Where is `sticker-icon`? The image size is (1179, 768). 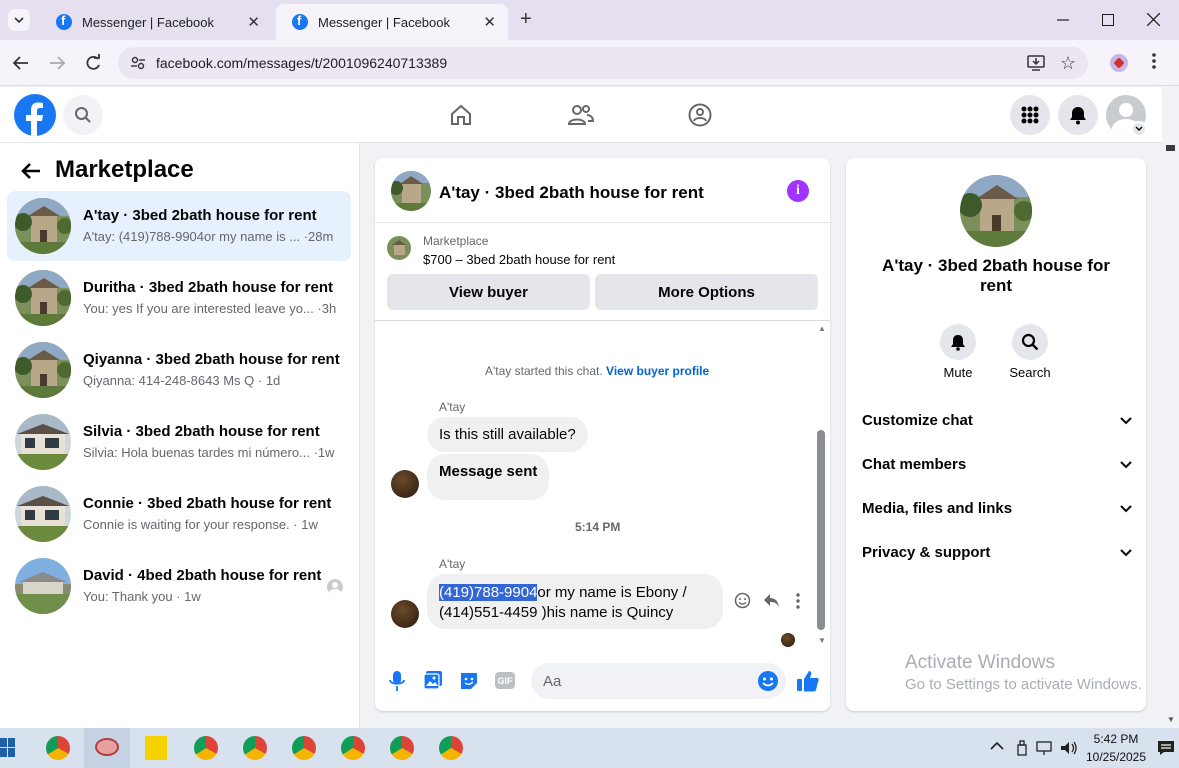
sticker-icon is located at coordinates (469, 681).